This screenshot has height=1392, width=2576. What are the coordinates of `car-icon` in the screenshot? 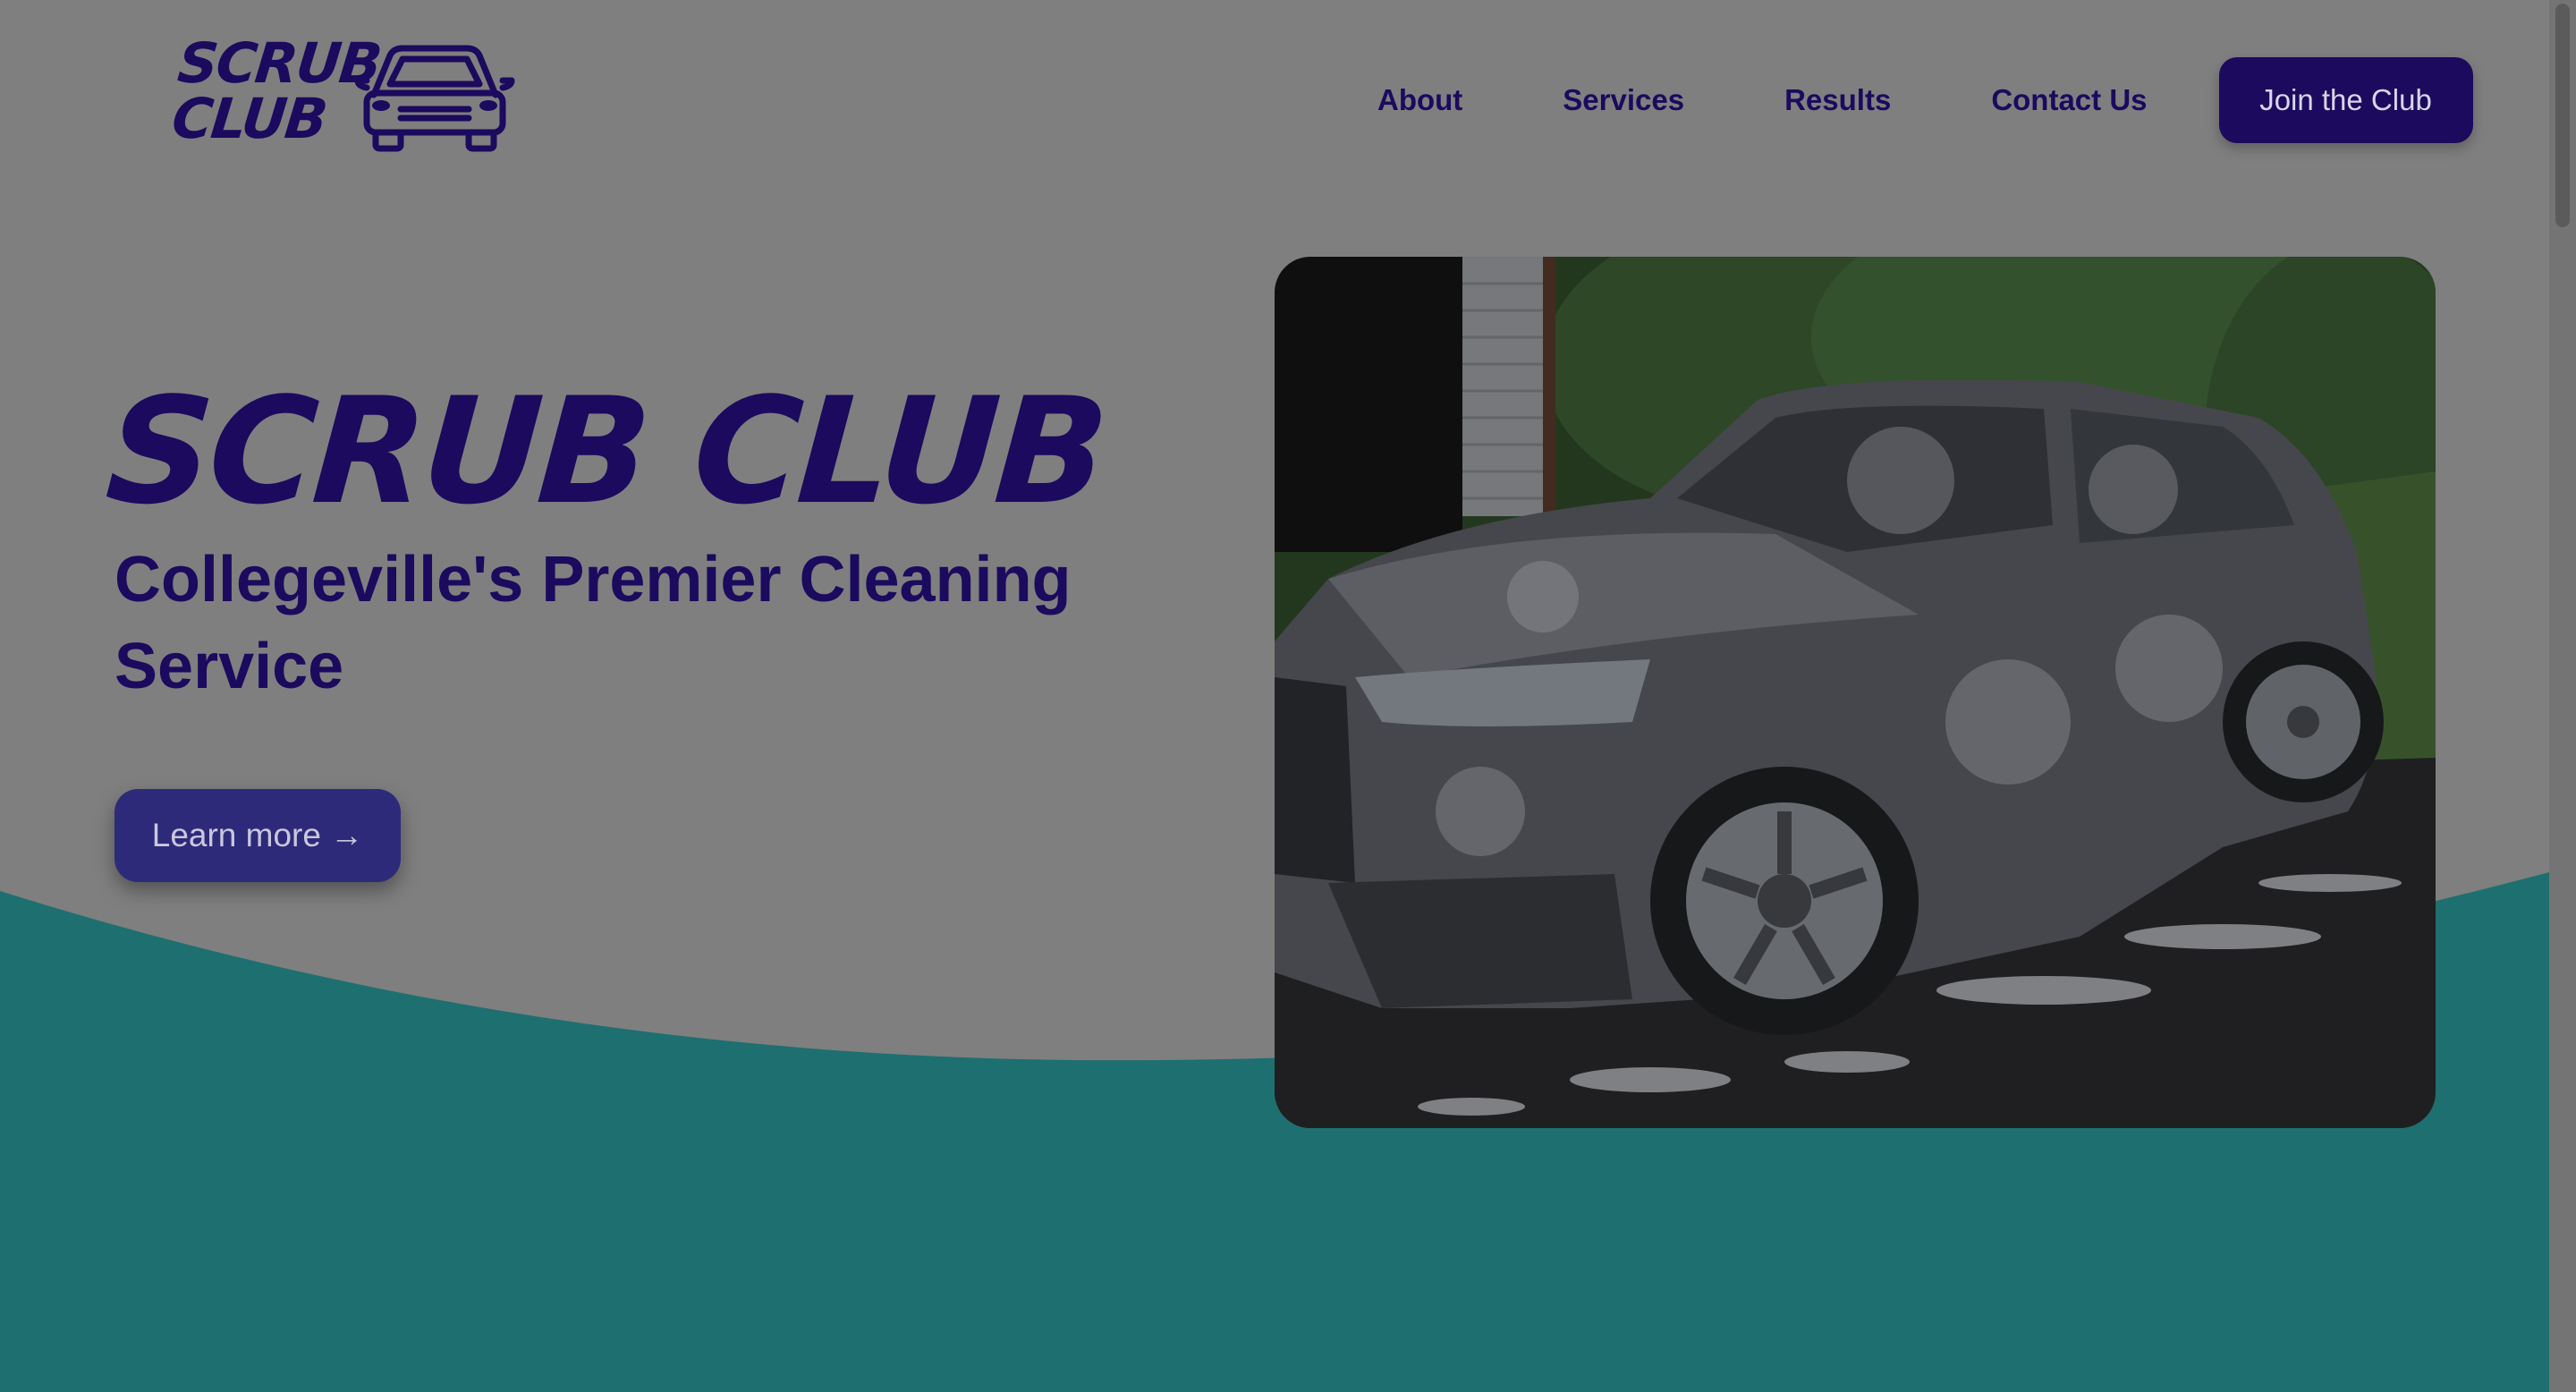 It's located at (434, 98).